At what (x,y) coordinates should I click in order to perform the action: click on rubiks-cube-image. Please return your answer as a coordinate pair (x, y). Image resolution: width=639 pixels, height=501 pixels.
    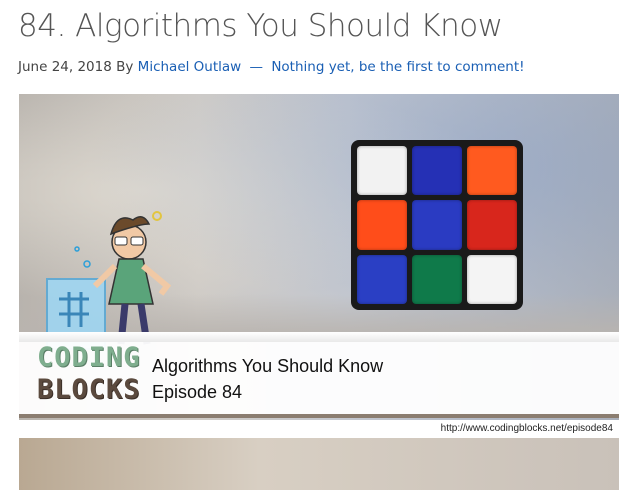
    Looking at the image, I should click on (437, 225).